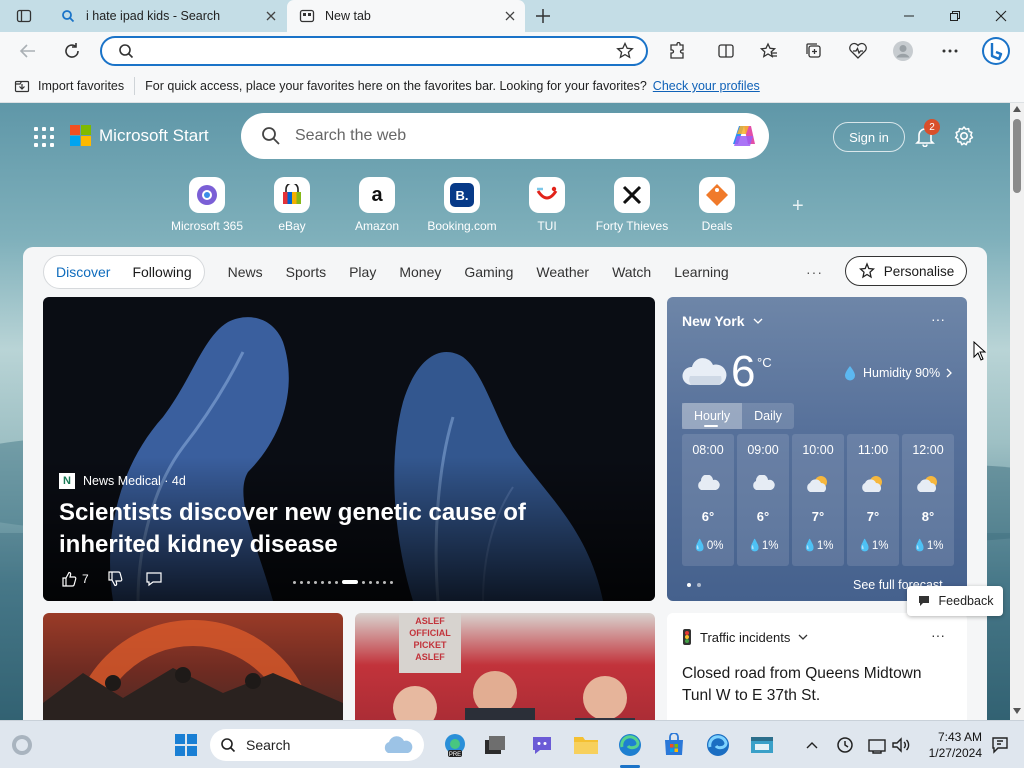 This screenshot has width=1024, height=768. I want to click on quick-link-booking: B. Booking.com, so click(462, 205).